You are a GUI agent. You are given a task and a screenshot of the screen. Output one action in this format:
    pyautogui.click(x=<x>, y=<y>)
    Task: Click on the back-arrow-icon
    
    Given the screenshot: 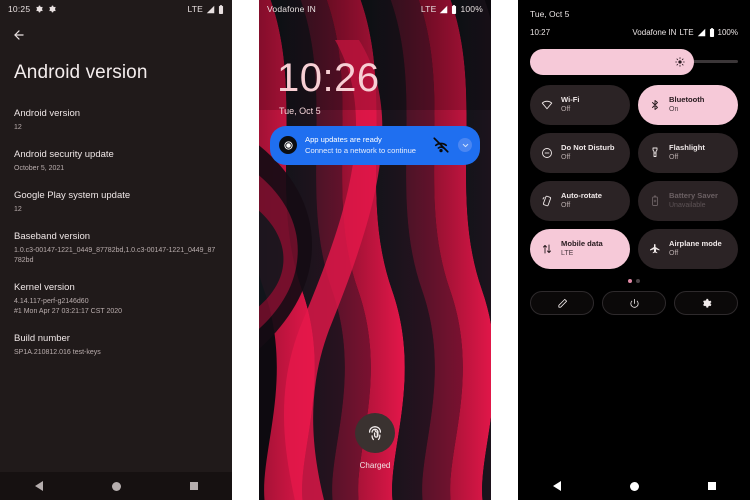 What is the action you would take?
    pyautogui.click(x=19, y=35)
    